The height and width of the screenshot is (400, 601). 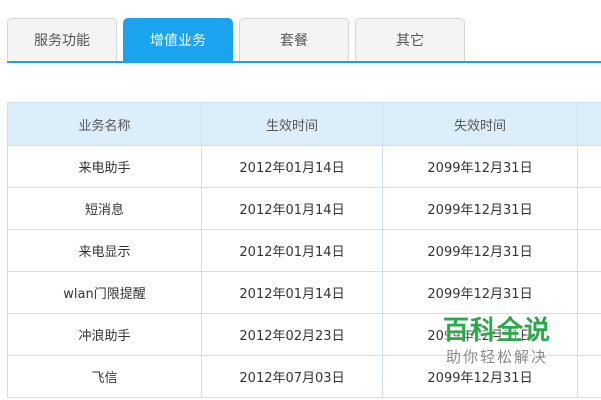 I want to click on tab-packages: 套餐, so click(x=294, y=39).